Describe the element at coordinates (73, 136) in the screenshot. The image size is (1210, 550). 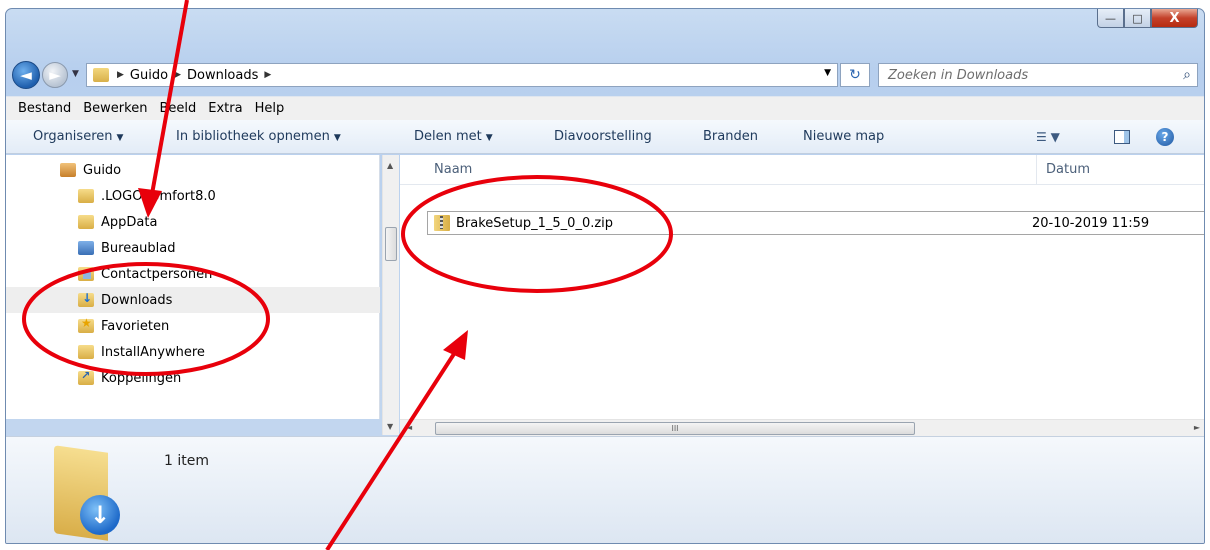
I see `organize-label: Organiseren` at that location.